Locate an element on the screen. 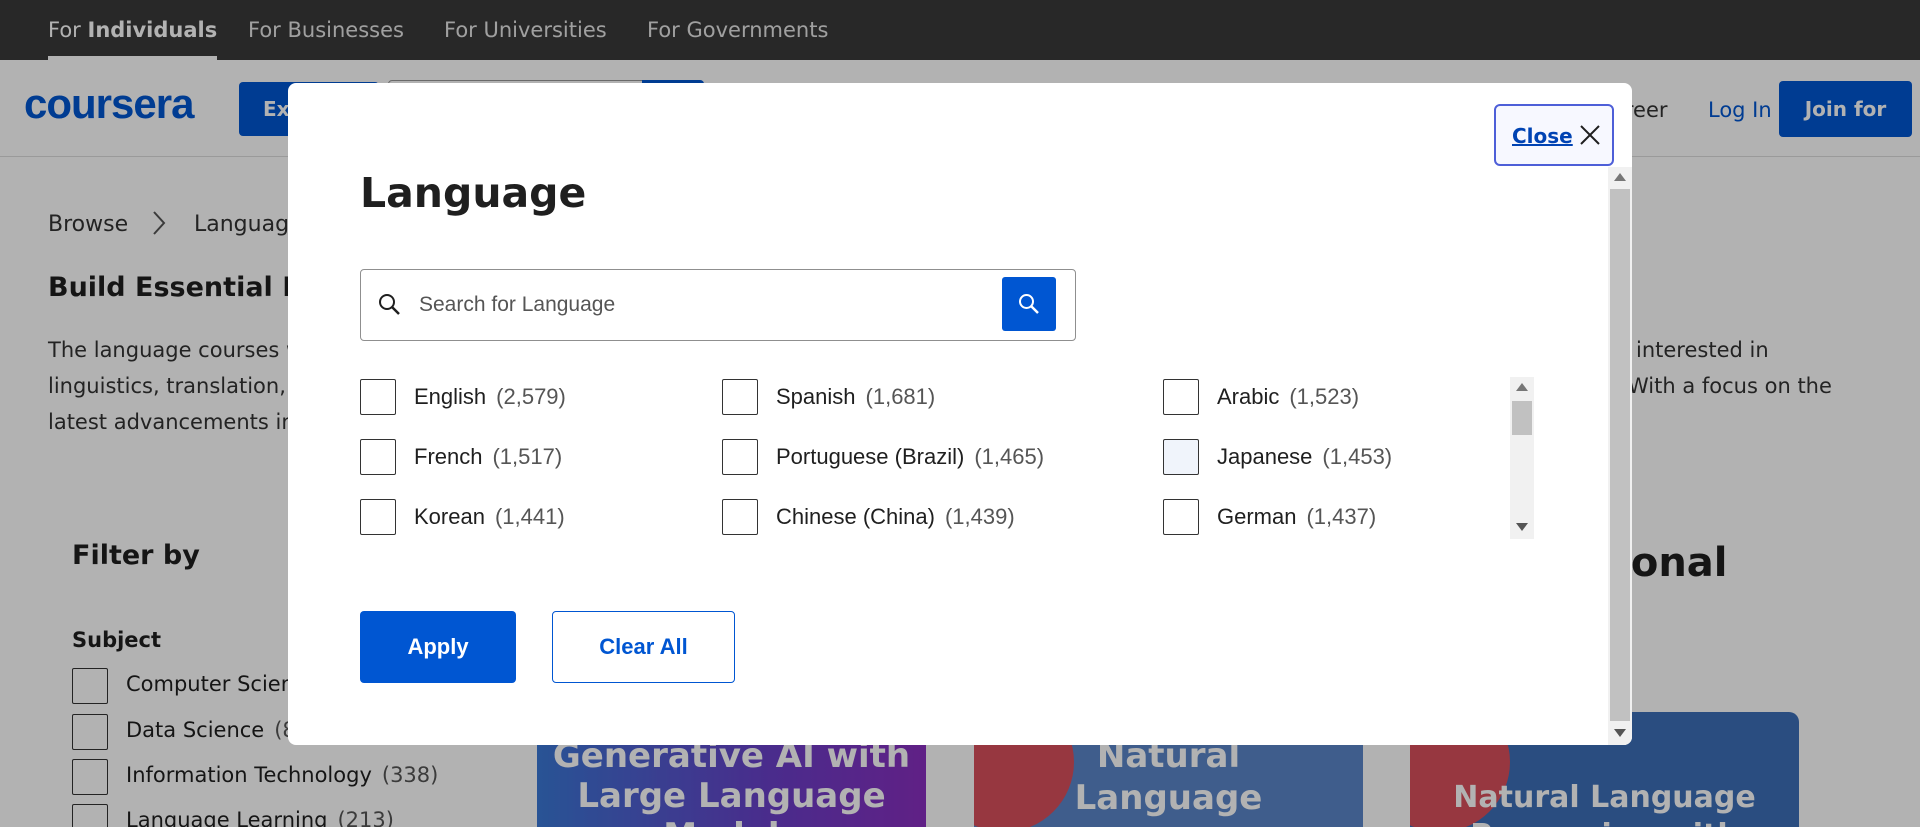 This screenshot has width=1920, height=827. language-count: (2,579) is located at coordinates (531, 396).